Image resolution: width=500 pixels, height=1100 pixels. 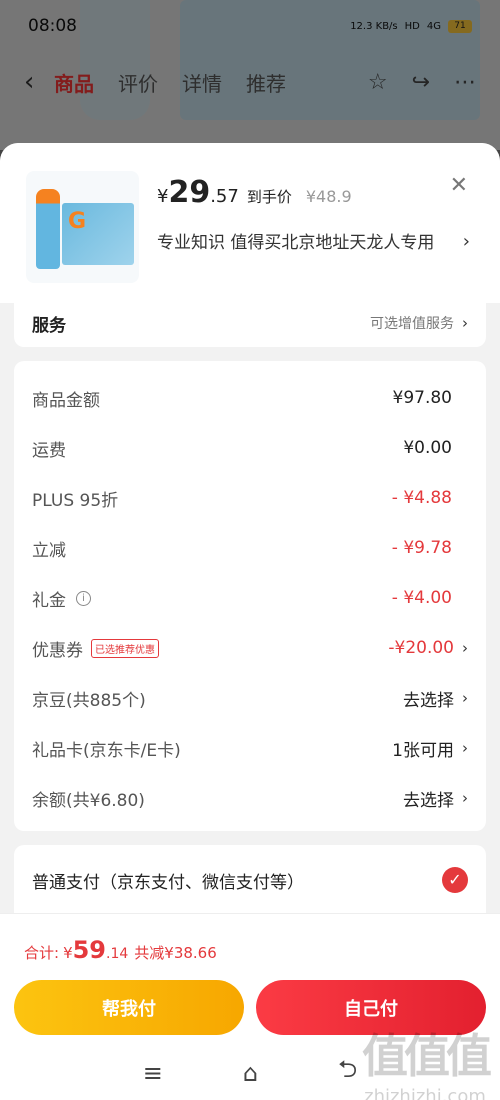 I want to click on total-saved: 共减¥38.66, so click(x=175, y=953).